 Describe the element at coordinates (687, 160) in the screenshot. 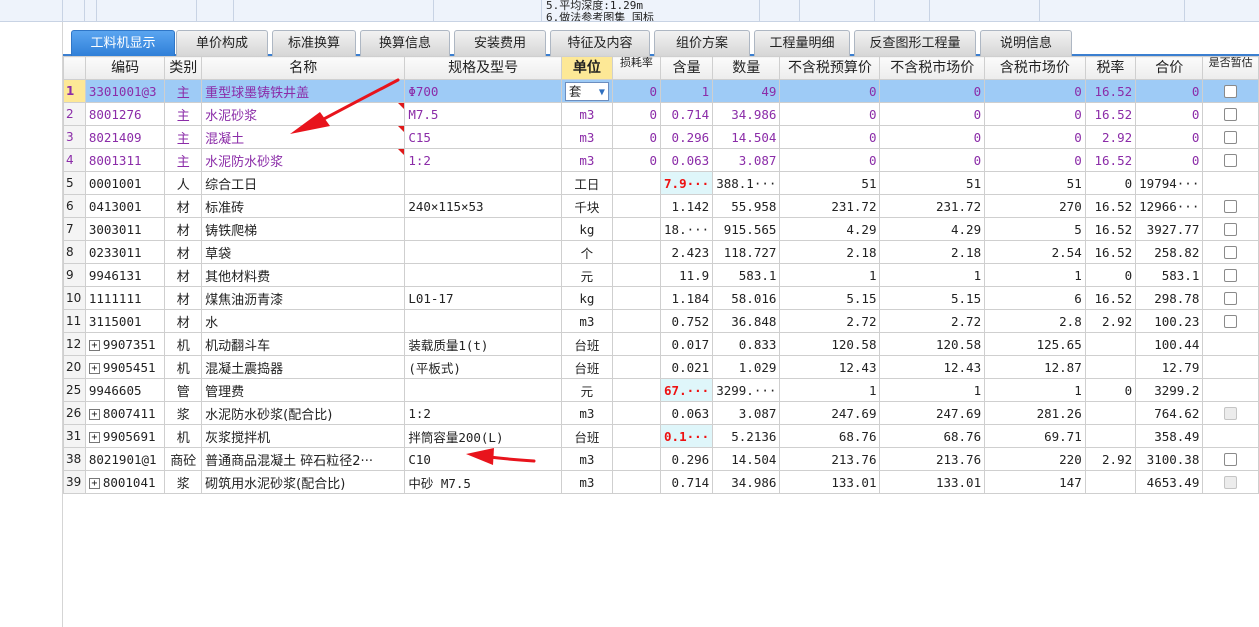

I see `cell-content: 0.063` at that location.